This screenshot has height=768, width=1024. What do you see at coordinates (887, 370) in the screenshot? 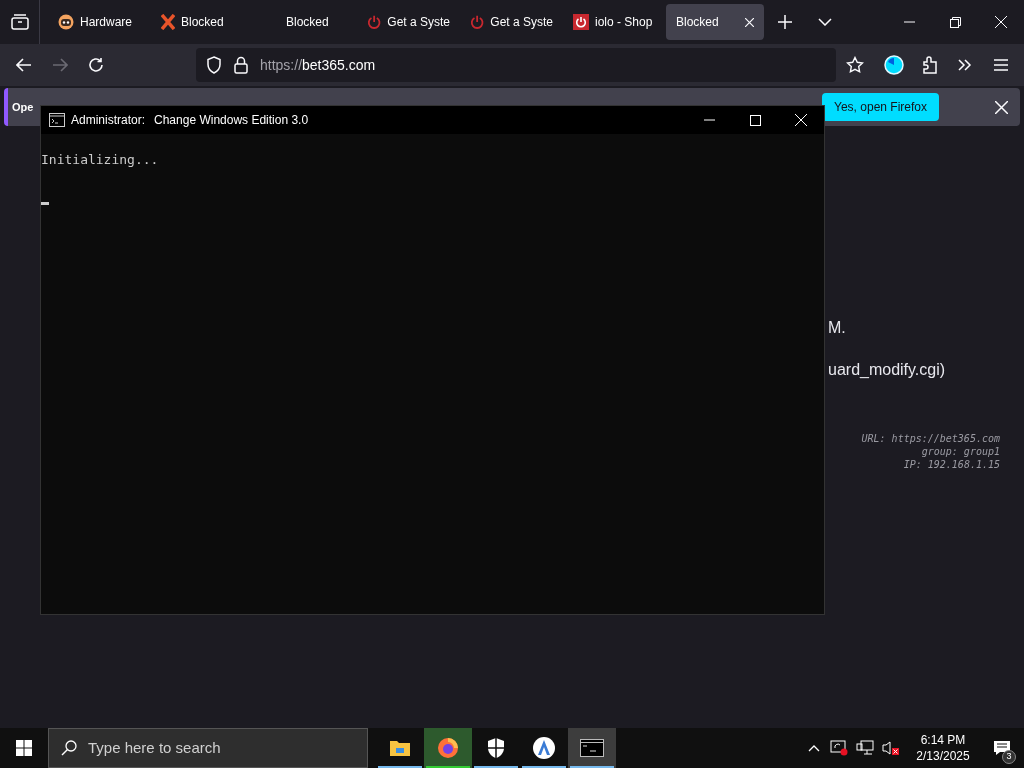
I see `page-text: uard_modify.cgi)` at bounding box center [887, 370].